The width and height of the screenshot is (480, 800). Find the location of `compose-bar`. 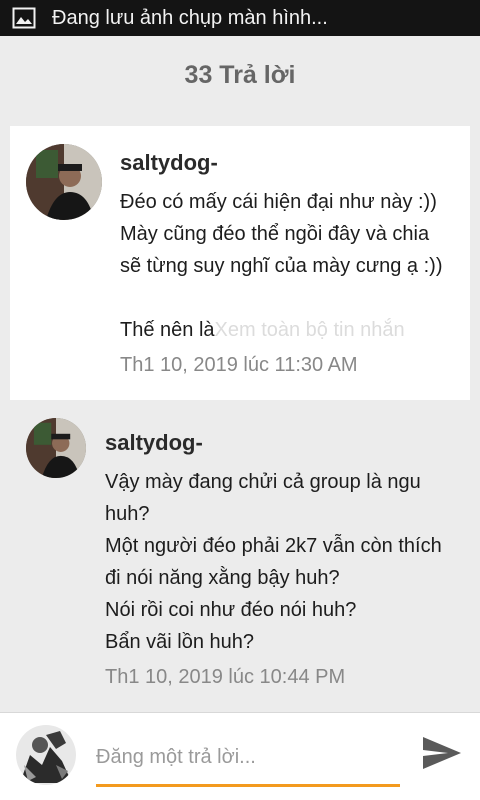

compose-bar is located at coordinates (240, 756).